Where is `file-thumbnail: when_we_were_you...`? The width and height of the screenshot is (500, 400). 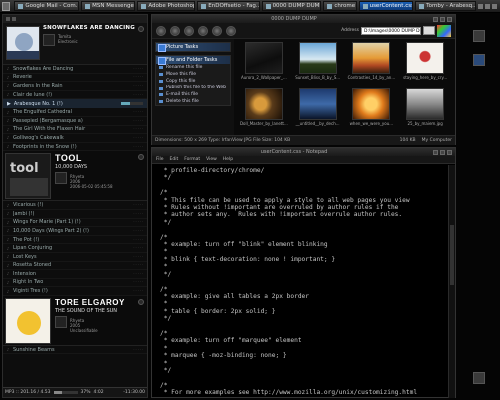 file-thumbnail: when_we_were_you... is located at coordinates (372, 110).